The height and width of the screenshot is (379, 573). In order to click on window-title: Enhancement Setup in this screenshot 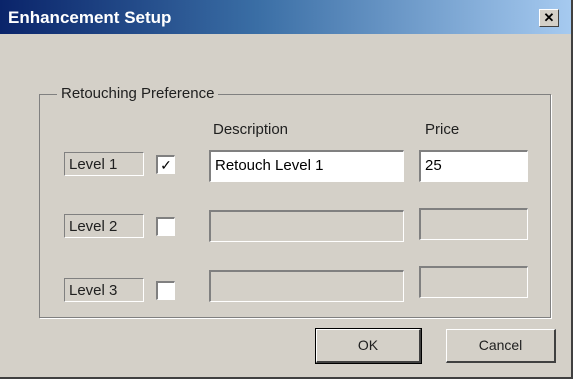, I will do `click(90, 17)`.